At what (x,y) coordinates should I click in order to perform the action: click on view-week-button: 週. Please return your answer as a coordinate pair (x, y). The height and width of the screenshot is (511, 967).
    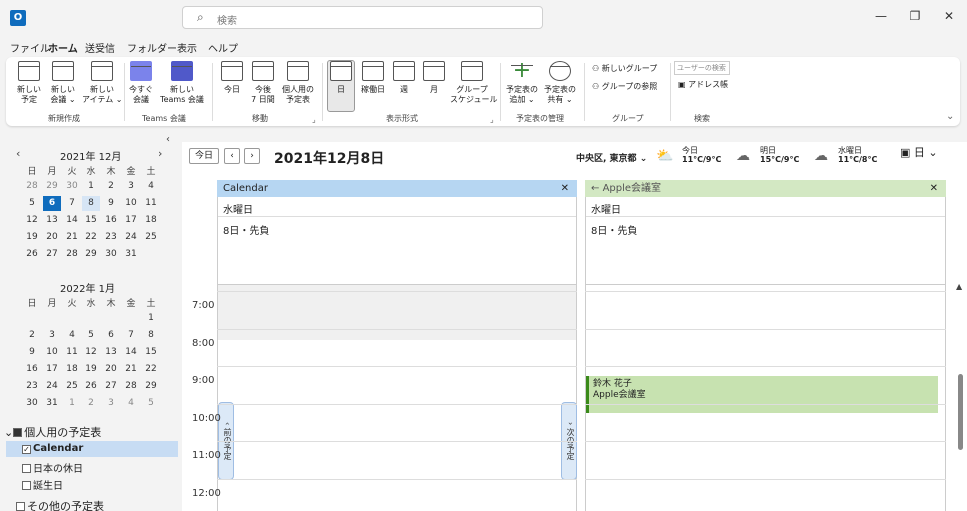
    Looking at the image, I should click on (404, 78).